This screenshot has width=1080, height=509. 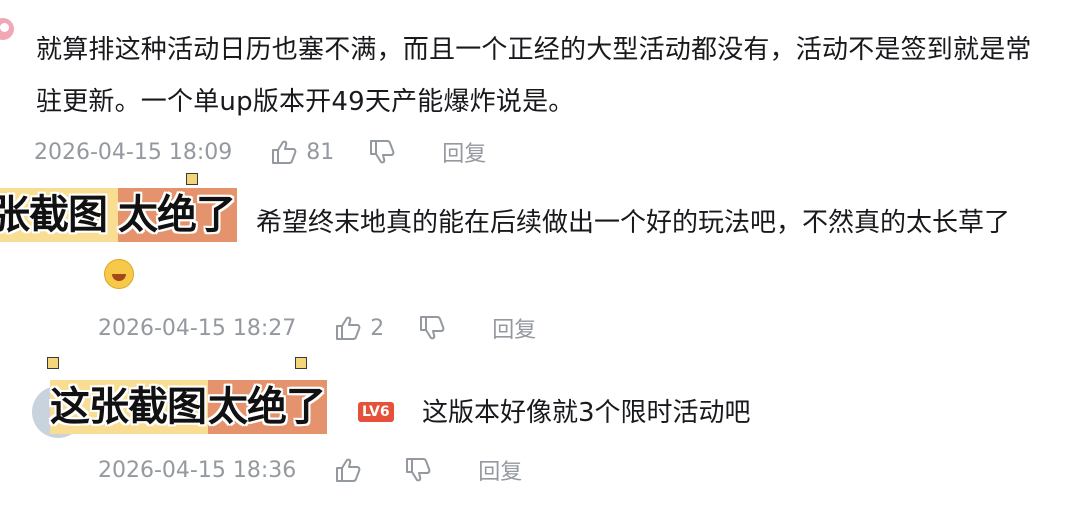 I want to click on text-sticker: 张截图 太绝了, so click(x=118, y=215).